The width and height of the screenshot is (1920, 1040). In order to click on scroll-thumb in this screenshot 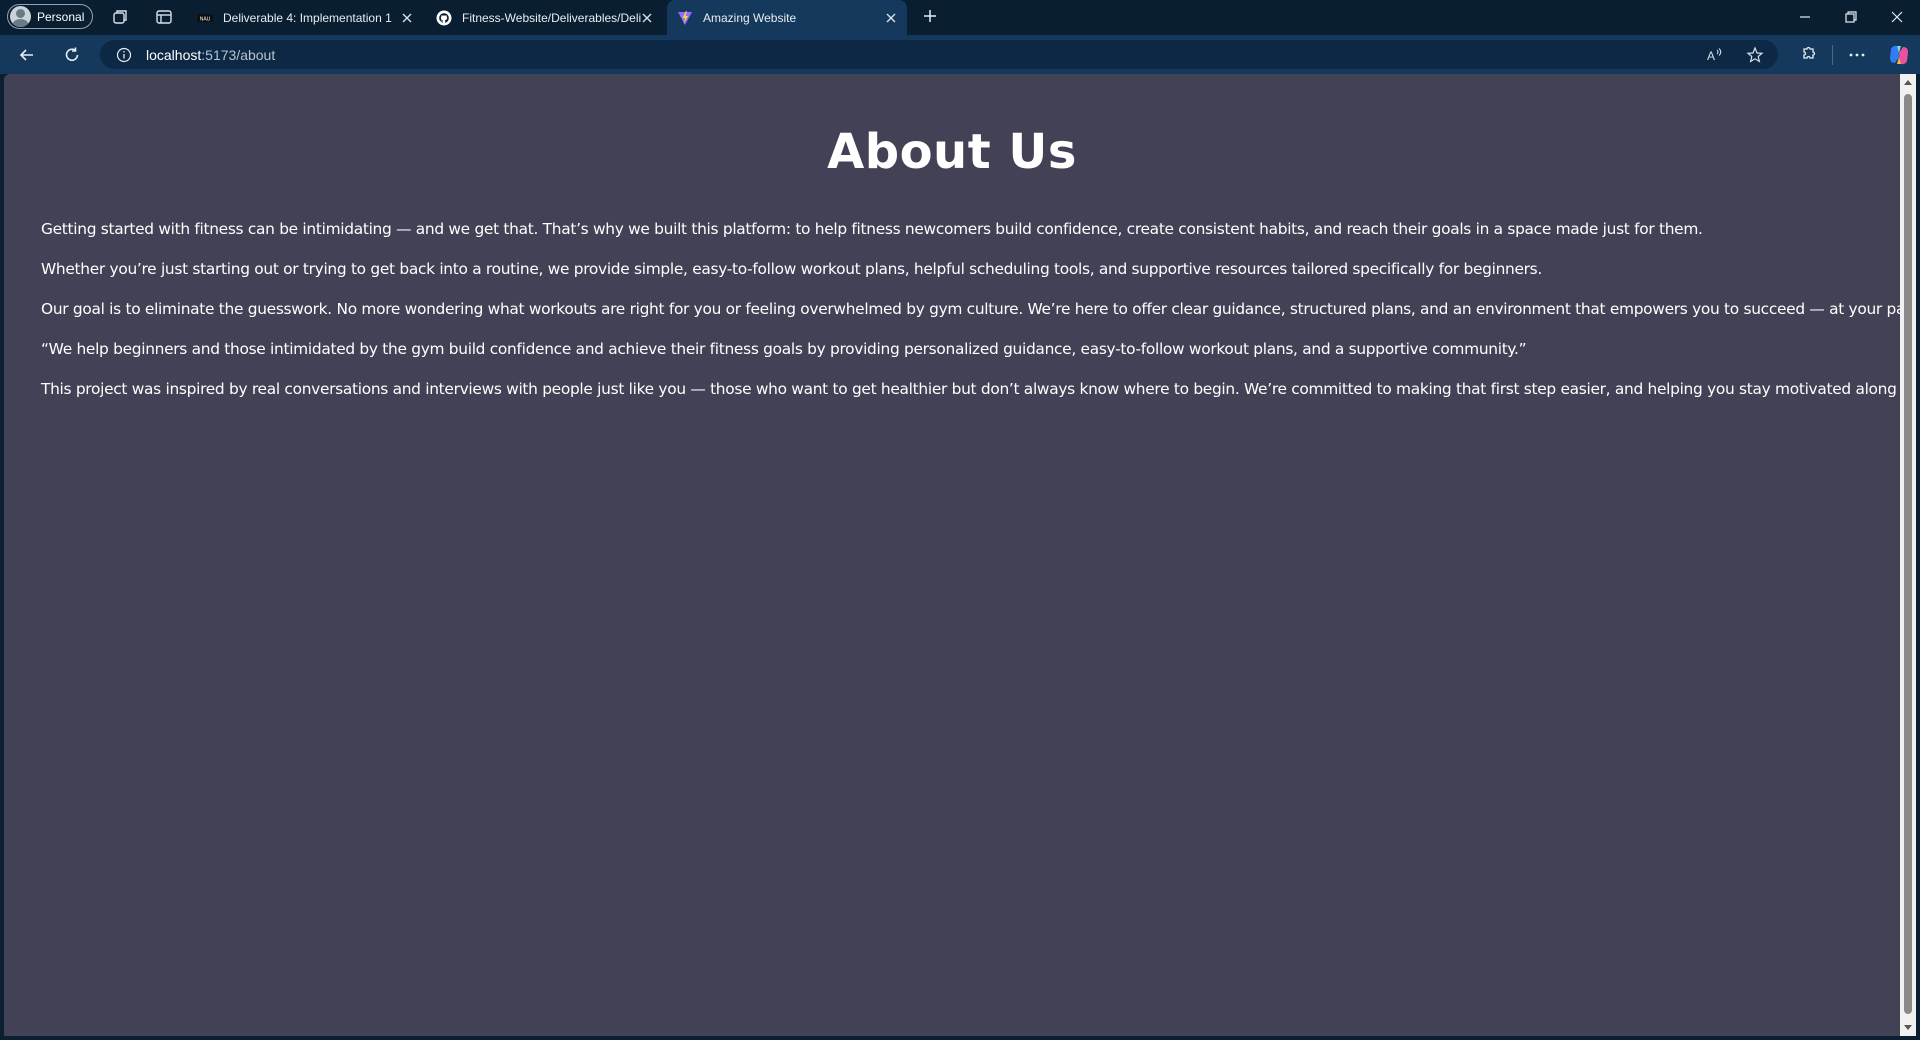, I will do `click(1908, 554)`.